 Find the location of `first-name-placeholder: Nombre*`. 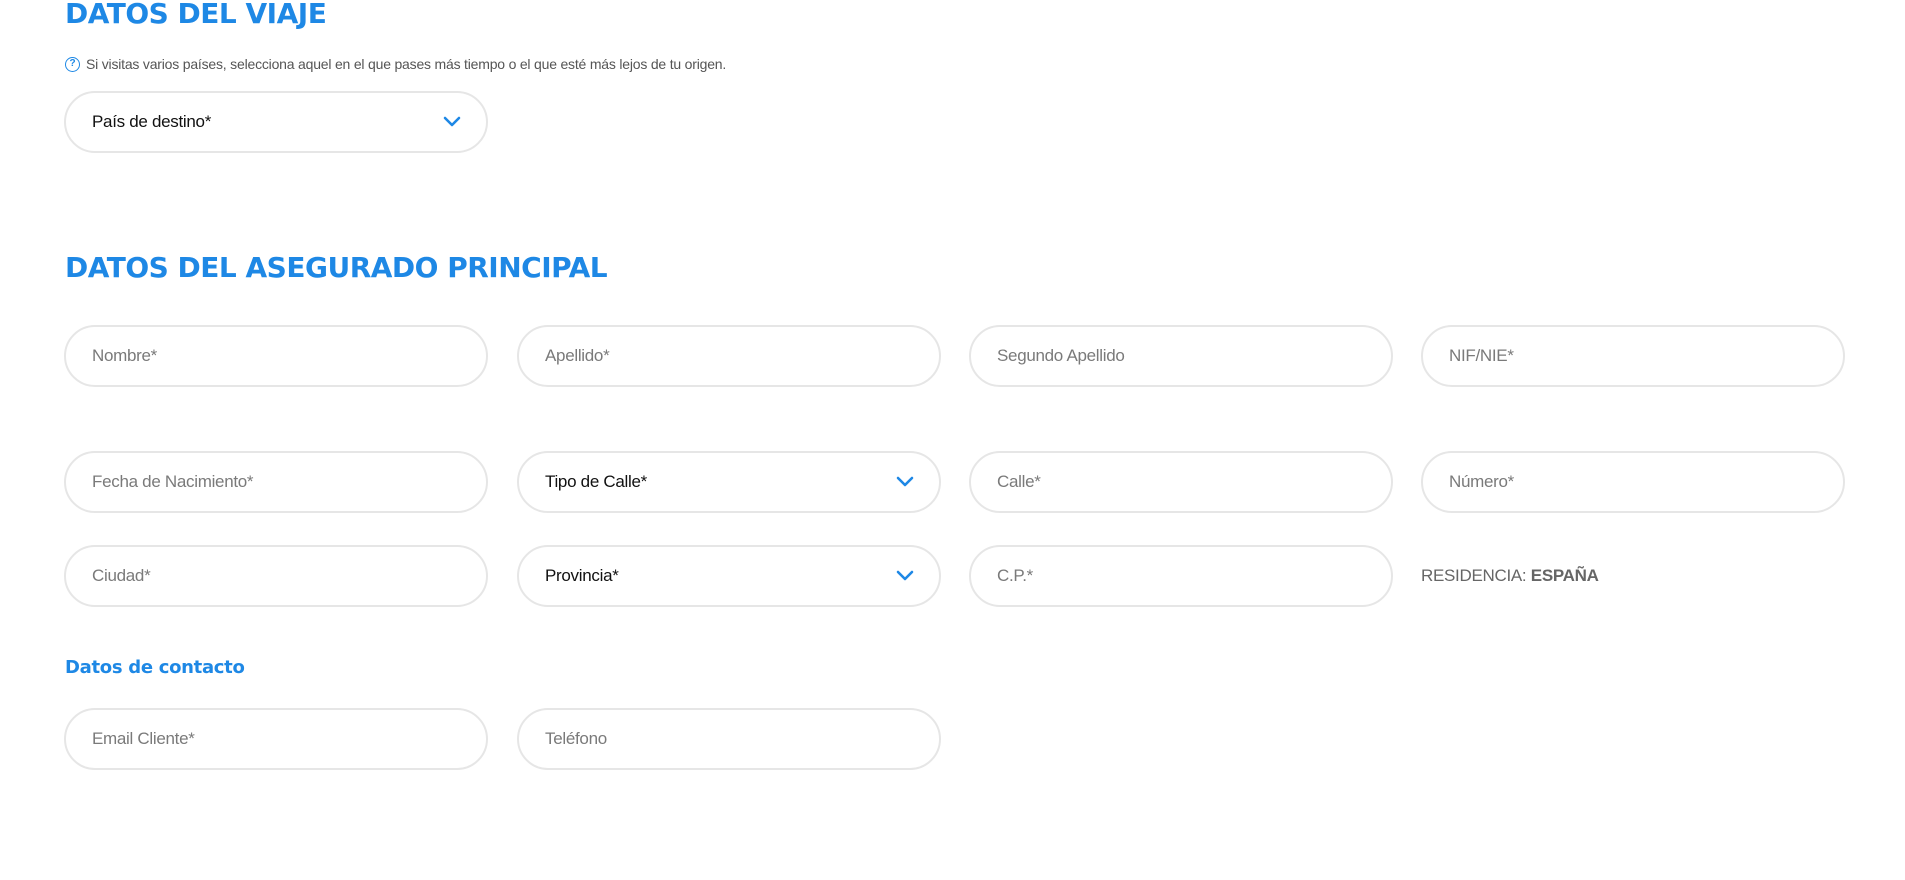

first-name-placeholder: Nombre* is located at coordinates (124, 355).